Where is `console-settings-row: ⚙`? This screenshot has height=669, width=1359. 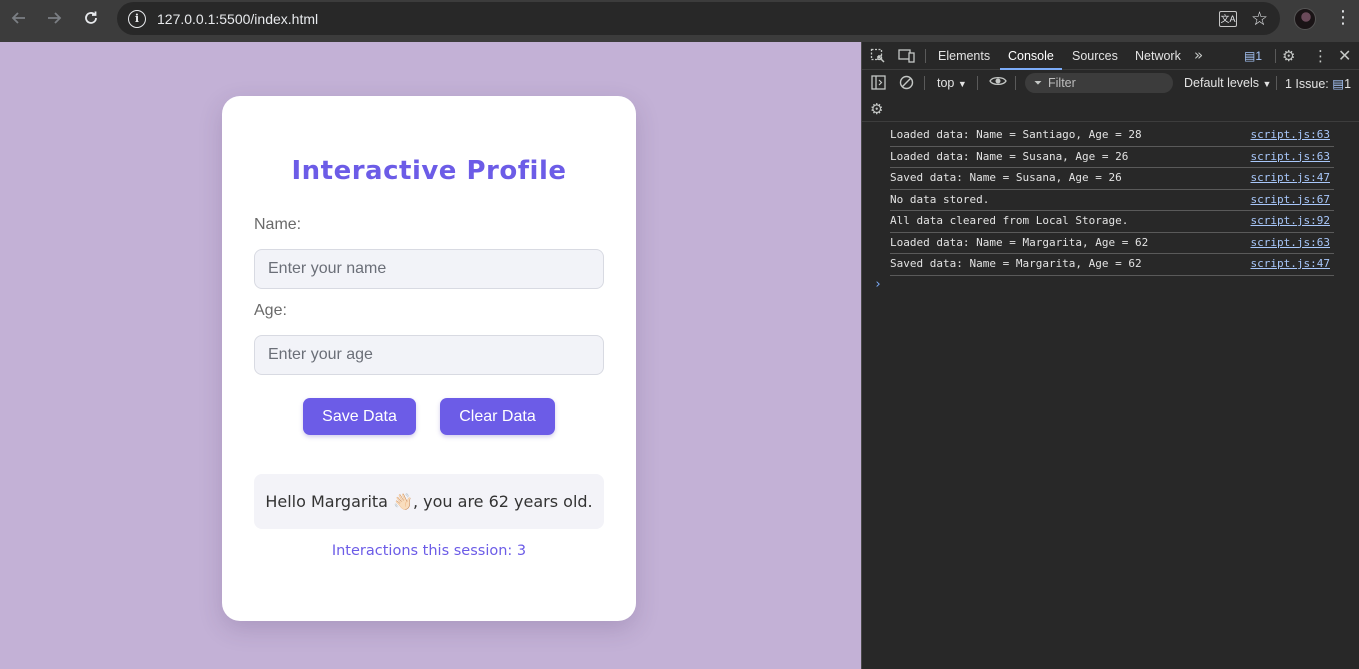
console-settings-row: ⚙ is located at coordinates (1110, 109).